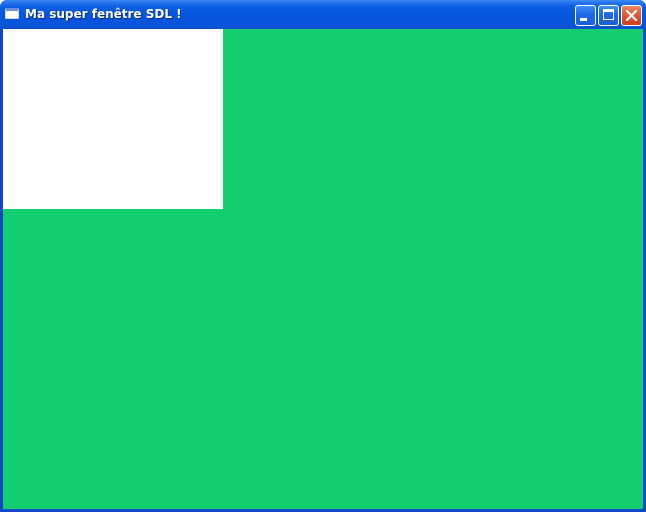 This screenshot has height=512, width=646. What do you see at coordinates (103, 14) in the screenshot?
I see `window-title: Ma super fenêtre SDL !` at bounding box center [103, 14].